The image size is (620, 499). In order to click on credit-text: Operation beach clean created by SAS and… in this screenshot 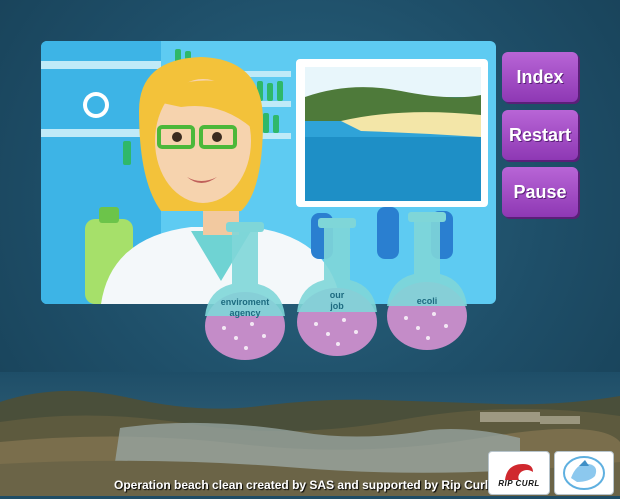, I will do `click(301, 485)`.